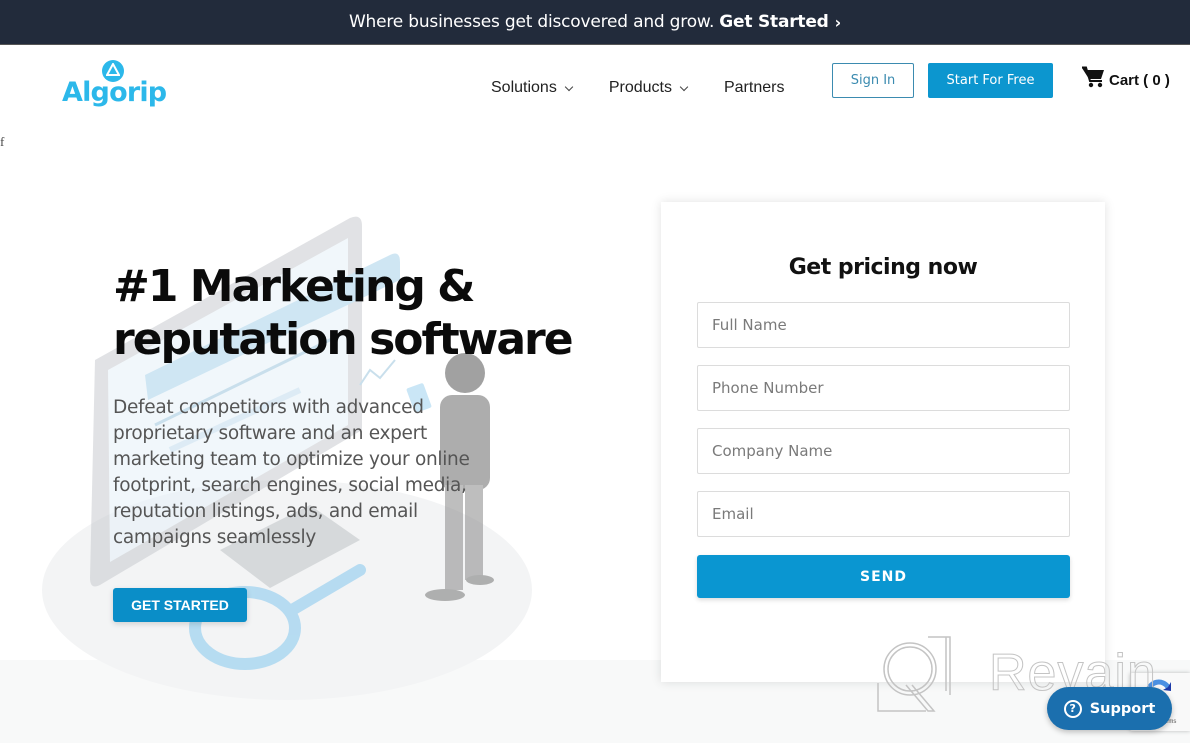  What do you see at coordinates (114, 92) in the screenshot?
I see `logo-text: Algorip` at bounding box center [114, 92].